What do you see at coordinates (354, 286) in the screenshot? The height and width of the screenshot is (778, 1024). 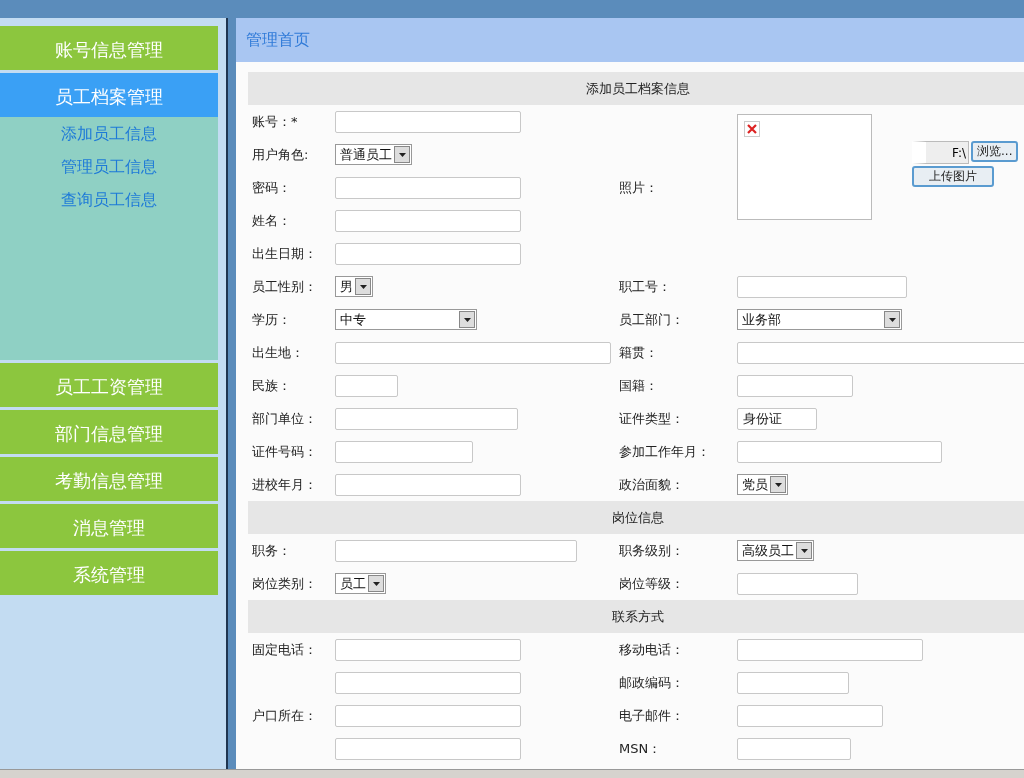 I see `dropdown: 男` at bounding box center [354, 286].